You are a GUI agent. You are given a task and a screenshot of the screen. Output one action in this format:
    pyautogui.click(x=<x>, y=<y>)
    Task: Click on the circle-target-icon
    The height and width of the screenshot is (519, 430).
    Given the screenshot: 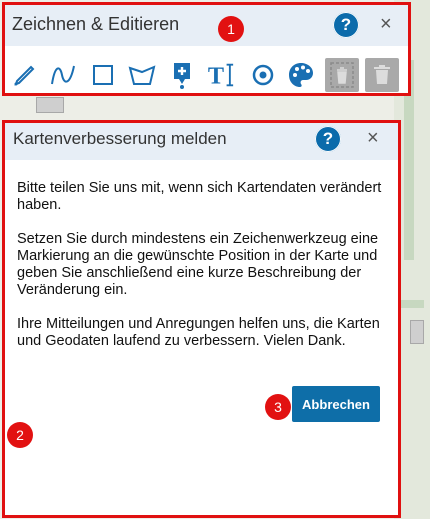 What is the action you would take?
    pyautogui.click(x=263, y=75)
    